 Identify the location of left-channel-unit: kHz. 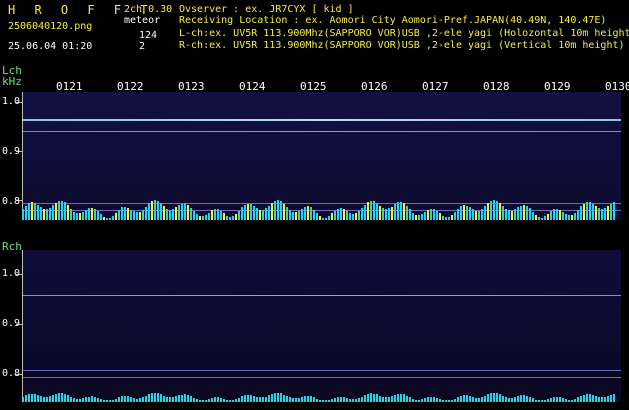
(12, 81).